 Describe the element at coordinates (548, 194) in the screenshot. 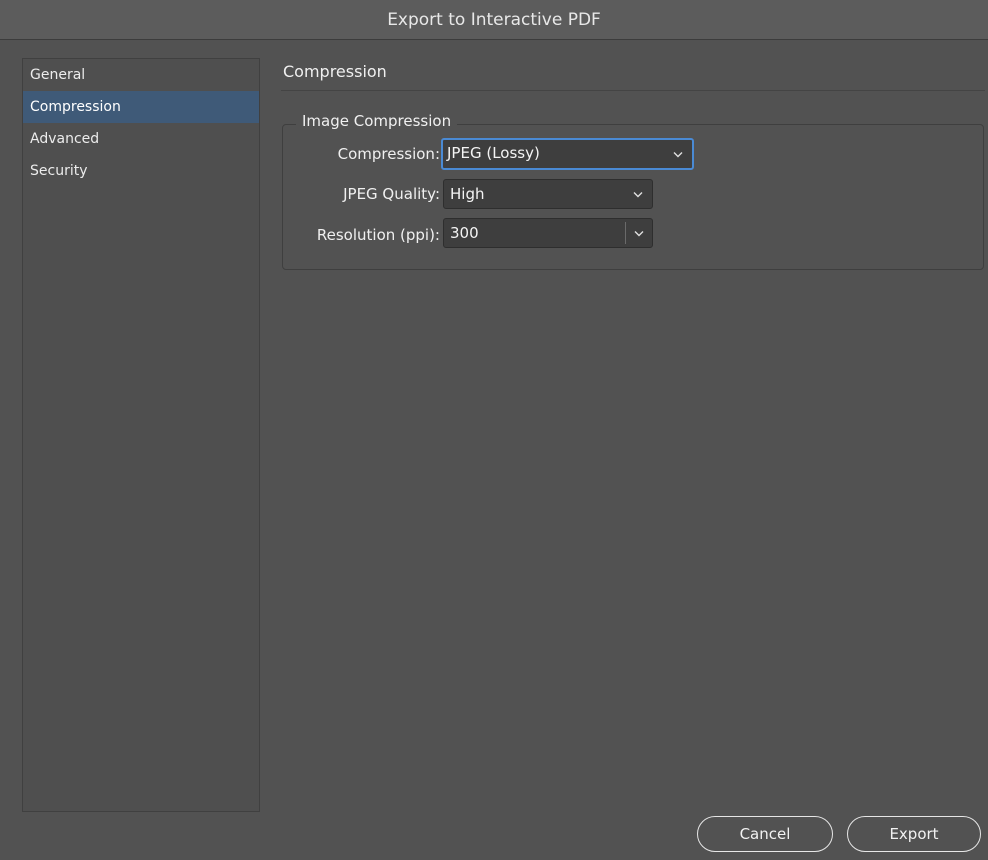

I see `jpeg-quality-dropdown: High` at that location.